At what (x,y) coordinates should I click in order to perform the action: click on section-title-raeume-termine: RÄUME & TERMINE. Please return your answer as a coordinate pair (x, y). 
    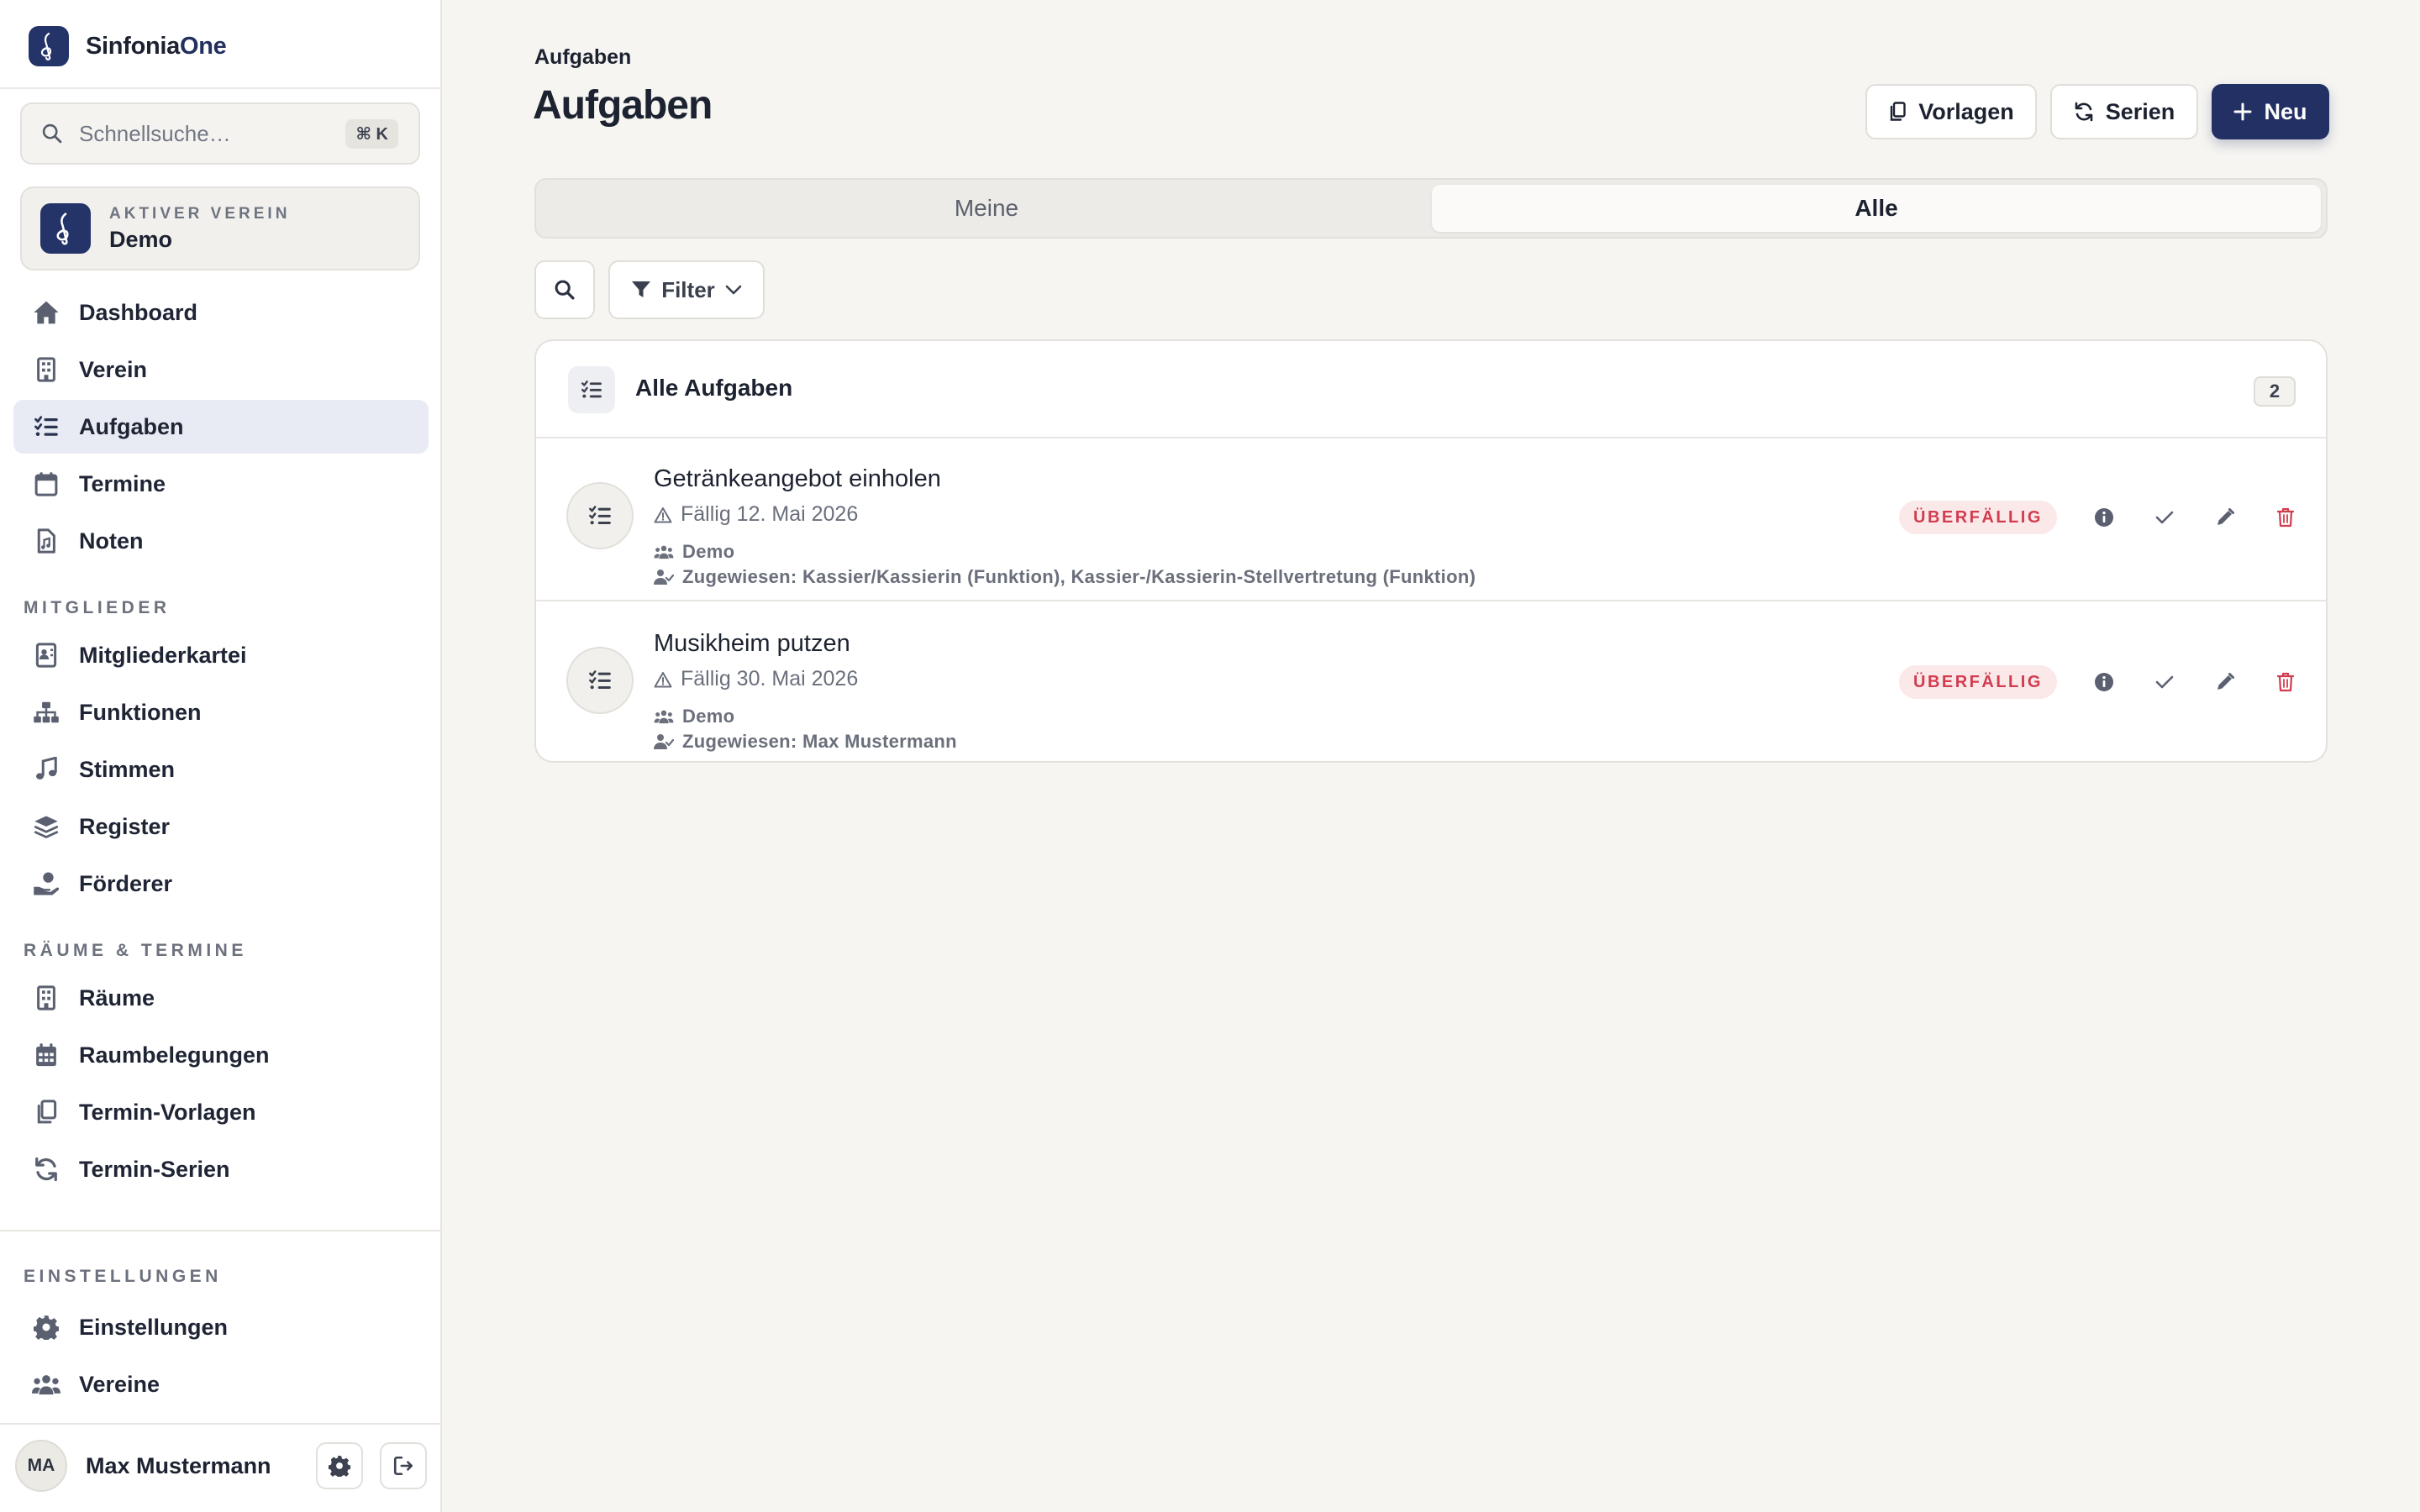
    Looking at the image, I should click on (135, 950).